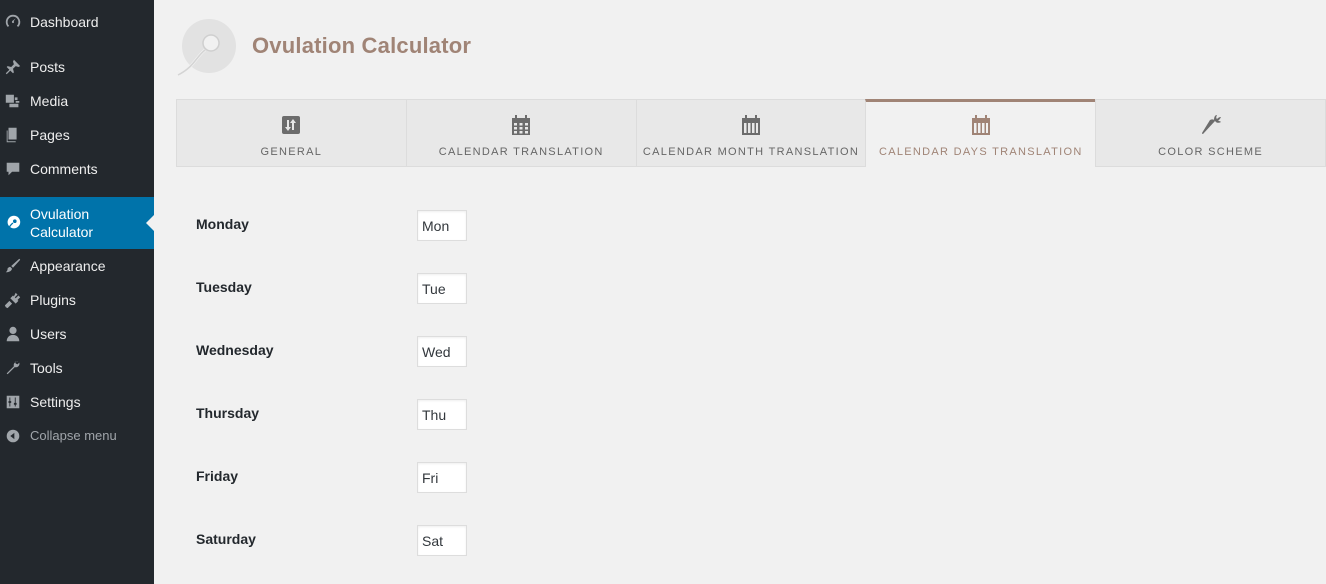  Describe the element at coordinates (13, 300) in the screenshot. I see `plug-icon` at that location.